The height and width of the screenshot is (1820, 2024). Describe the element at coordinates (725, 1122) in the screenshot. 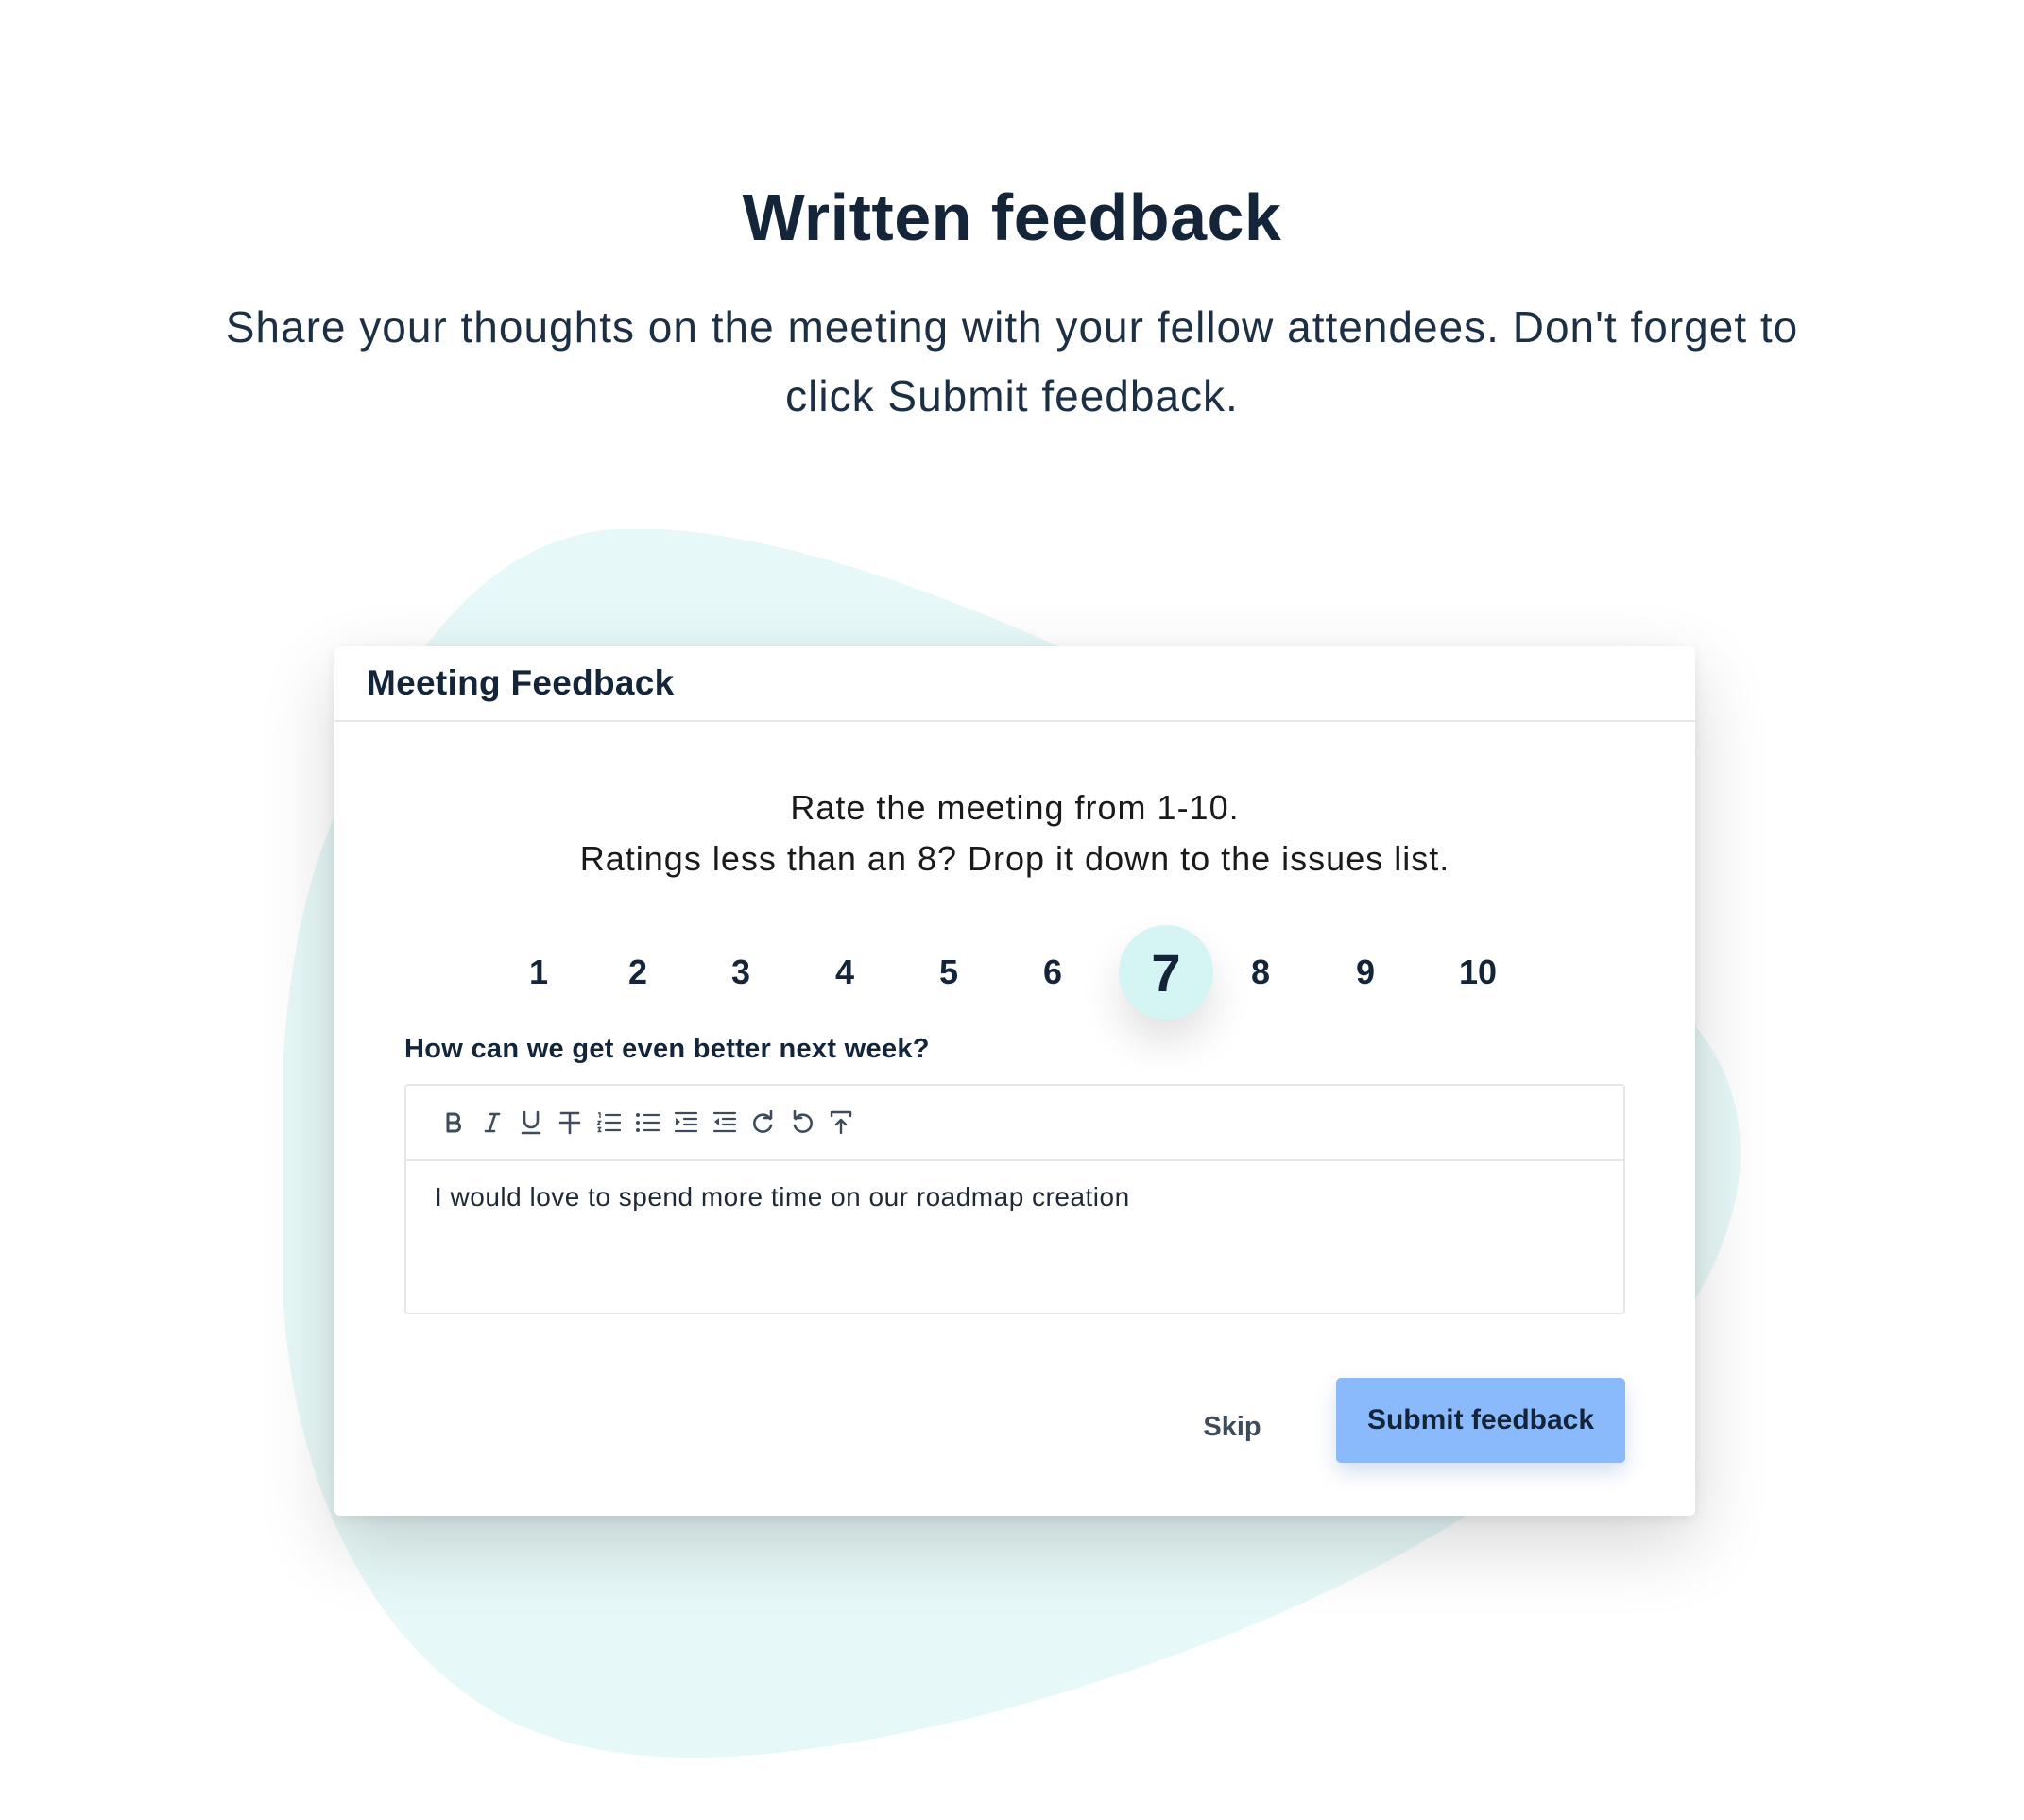

I see `outdent-icon` at that location.